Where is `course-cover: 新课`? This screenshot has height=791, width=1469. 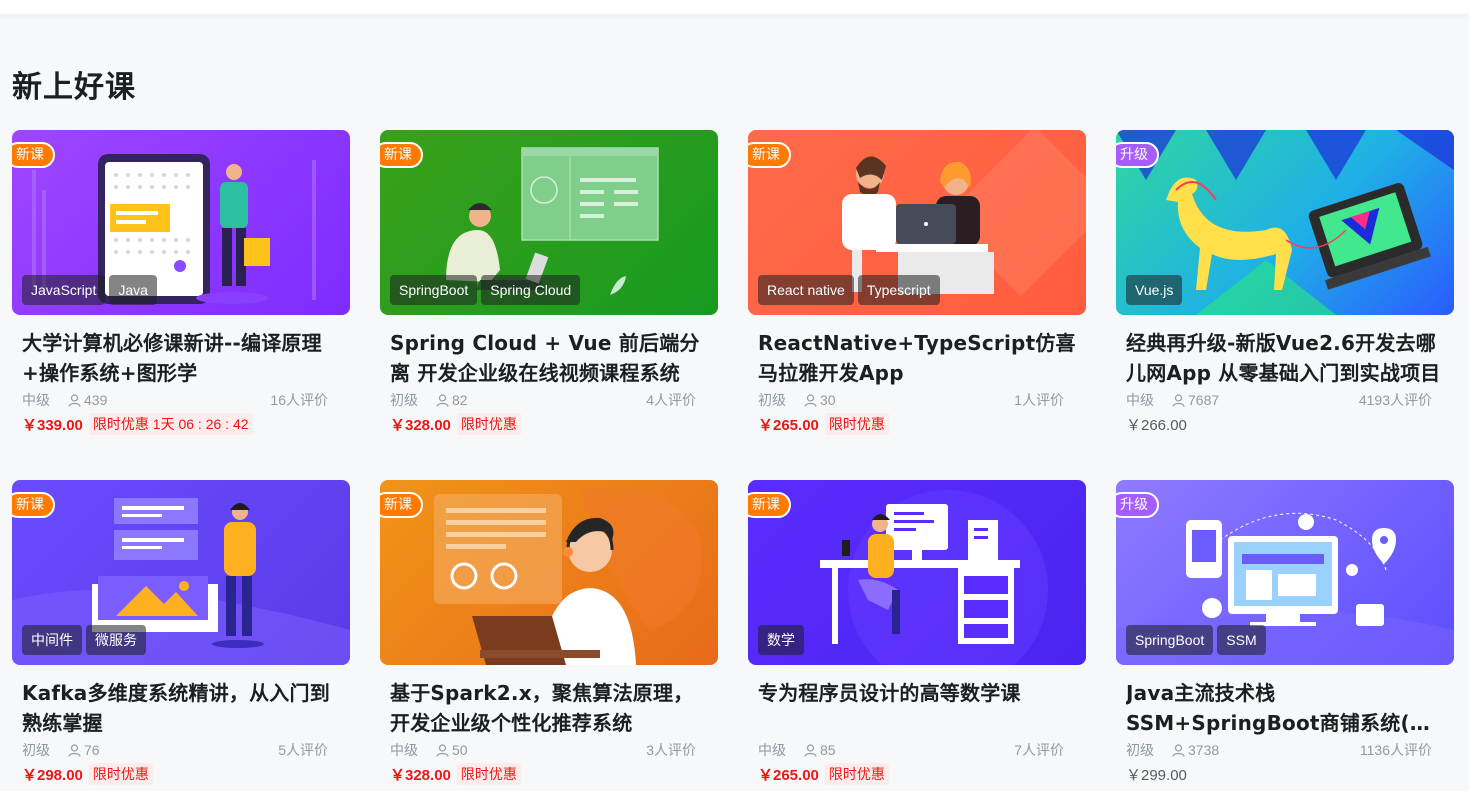 course-cover: 新课 is located at coordinates (549, 572).